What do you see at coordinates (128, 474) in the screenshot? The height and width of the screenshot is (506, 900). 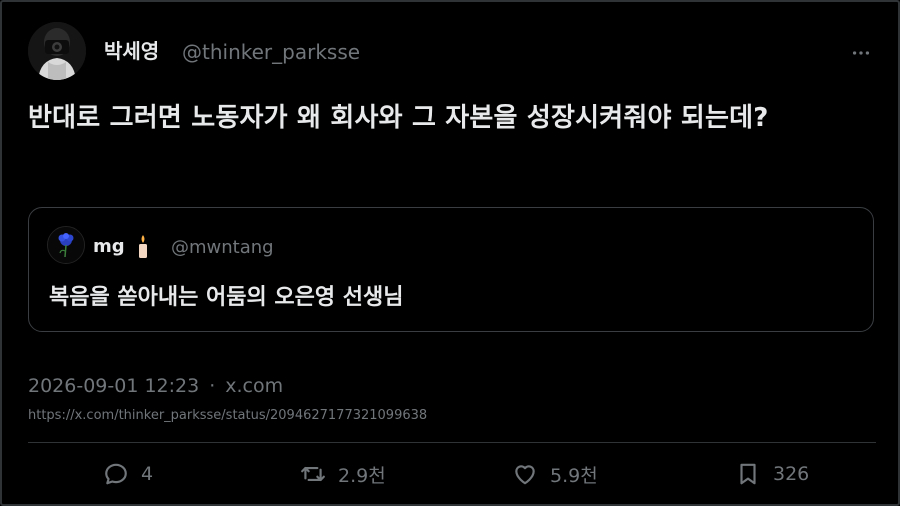 I see `reply-button: 4` at bounding box center [128, 474].